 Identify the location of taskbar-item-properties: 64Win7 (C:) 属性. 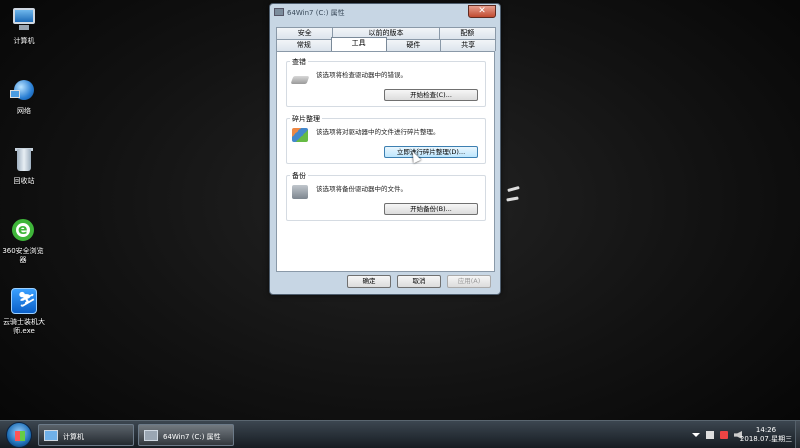
(186, 435).